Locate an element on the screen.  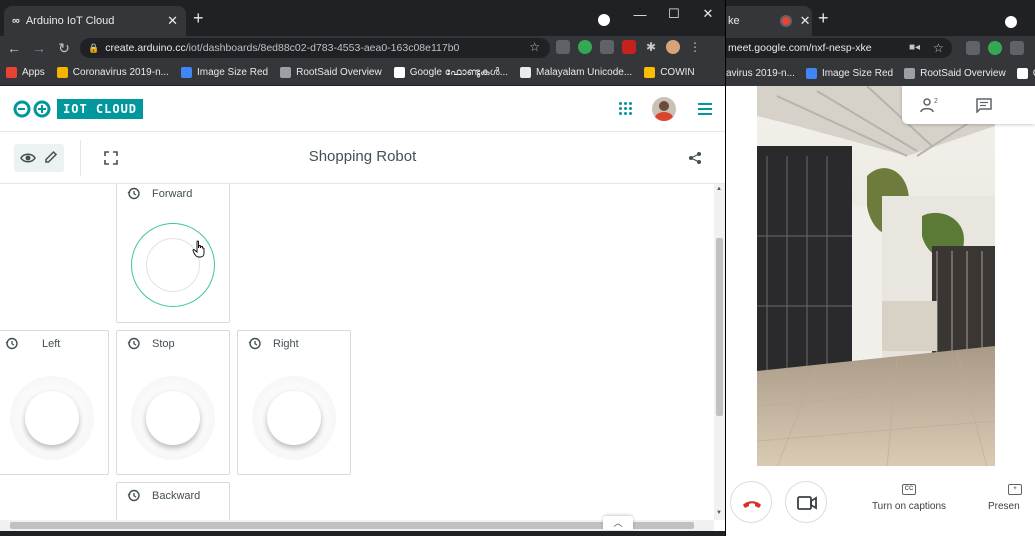
push-button-forward is located at coordinates (173, 265).